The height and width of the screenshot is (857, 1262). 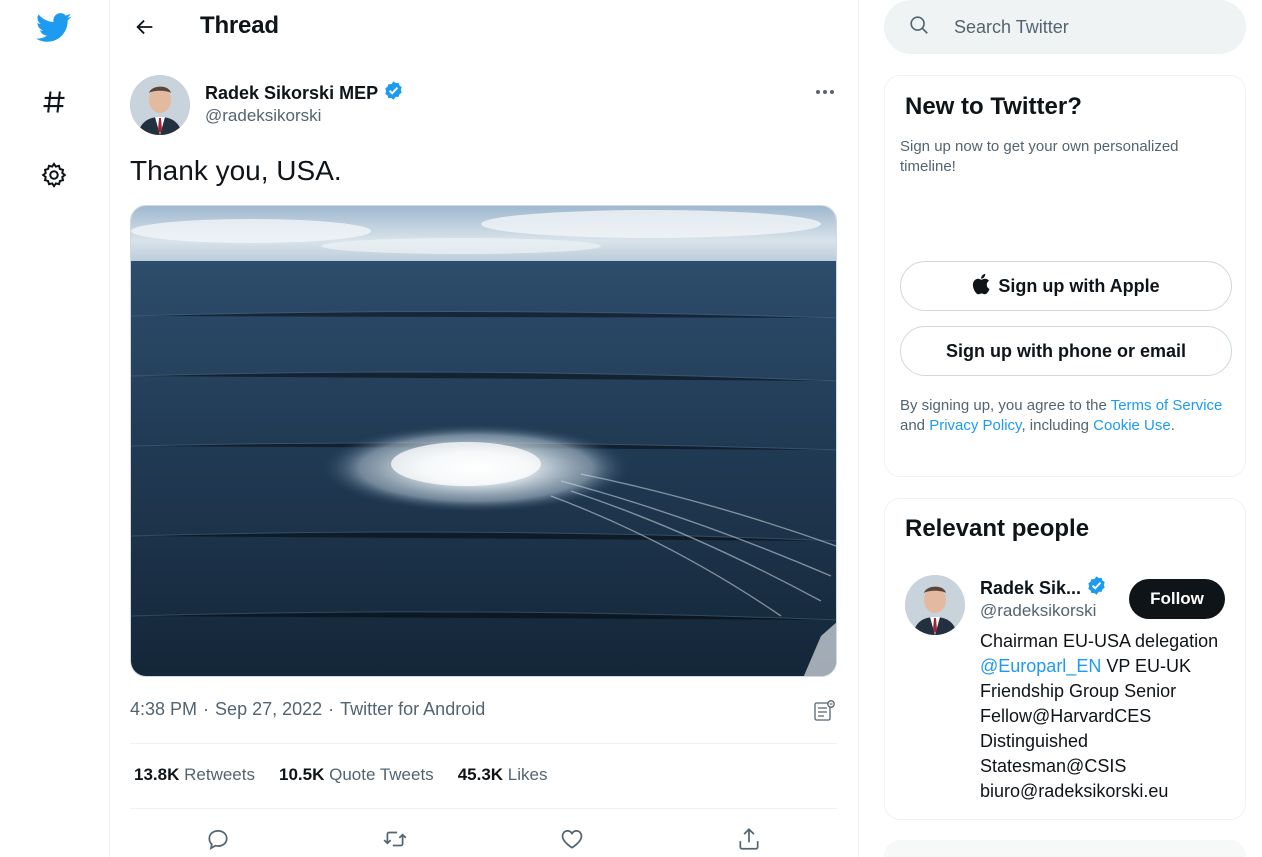 I want to click on page-title: Thread, so click(x=239, y=25).